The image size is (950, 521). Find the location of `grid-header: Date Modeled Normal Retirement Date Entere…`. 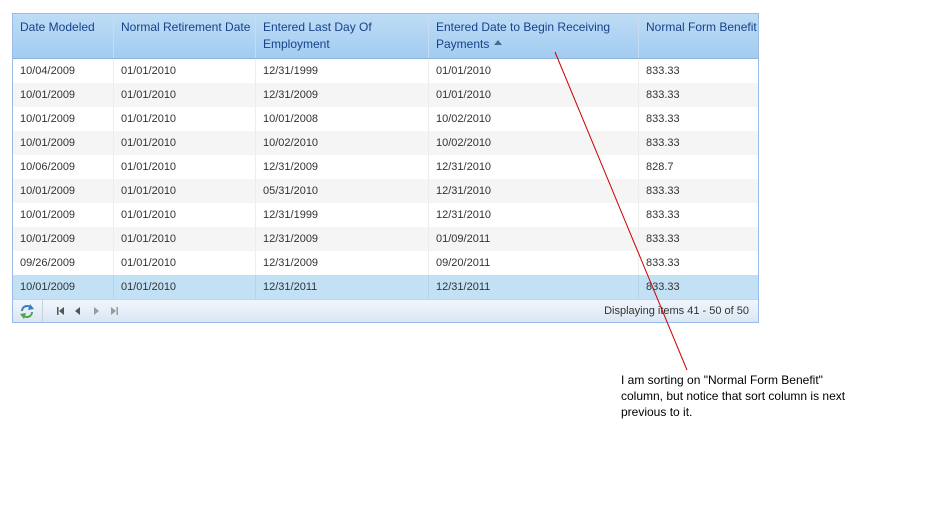

grid-header: Date Modeled Normal Retirement Date Entere… is located at coordinates (385, 36).